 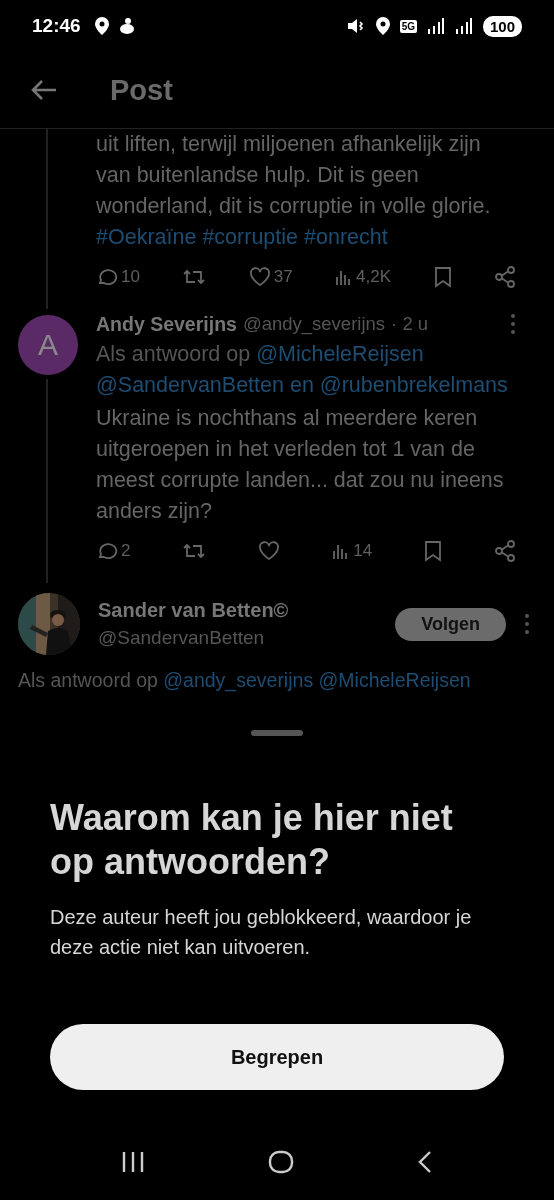 I want to click on home-icon, so click(x=281, y=1162).